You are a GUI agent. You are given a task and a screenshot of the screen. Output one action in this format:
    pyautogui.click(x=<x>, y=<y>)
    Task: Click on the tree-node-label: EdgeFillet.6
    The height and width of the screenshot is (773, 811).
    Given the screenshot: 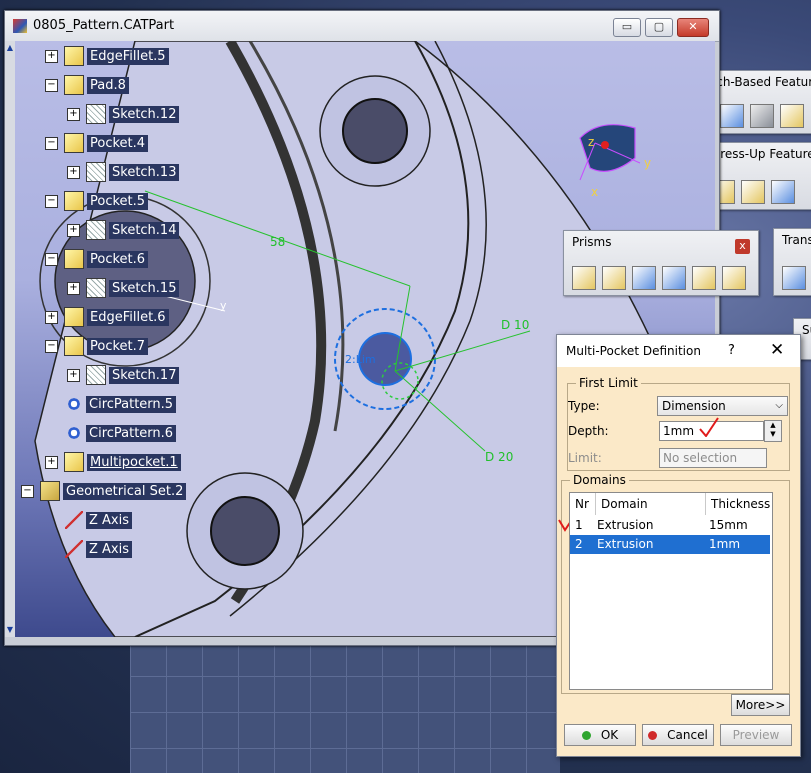 What is the action you would take?
    pyautogui.click(x=128, y=317)
    